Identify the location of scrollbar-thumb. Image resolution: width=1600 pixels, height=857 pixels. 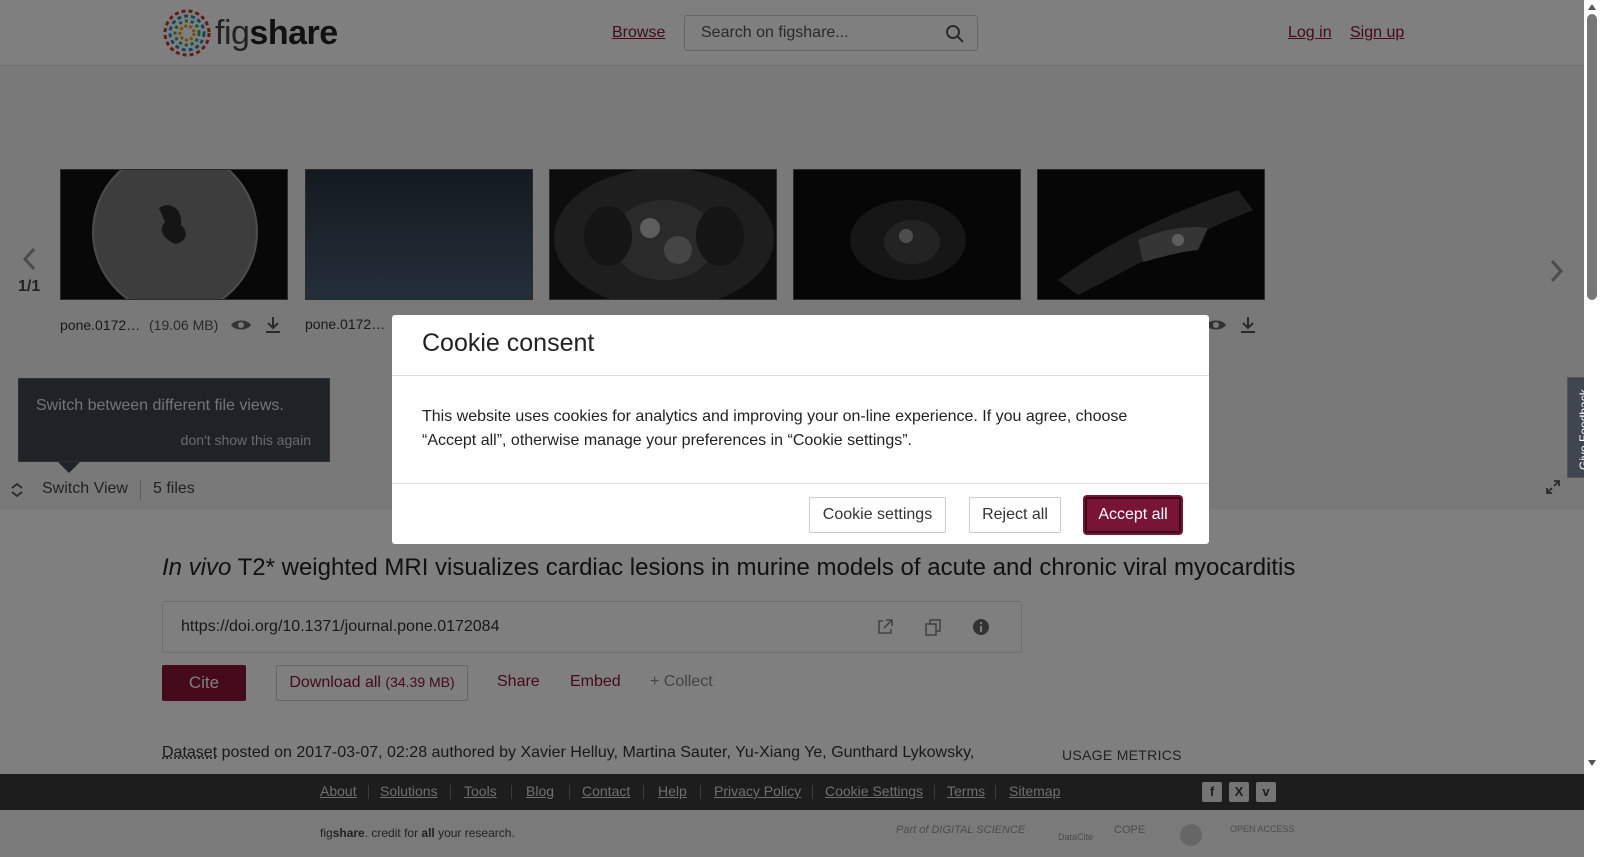
(1592, 157).